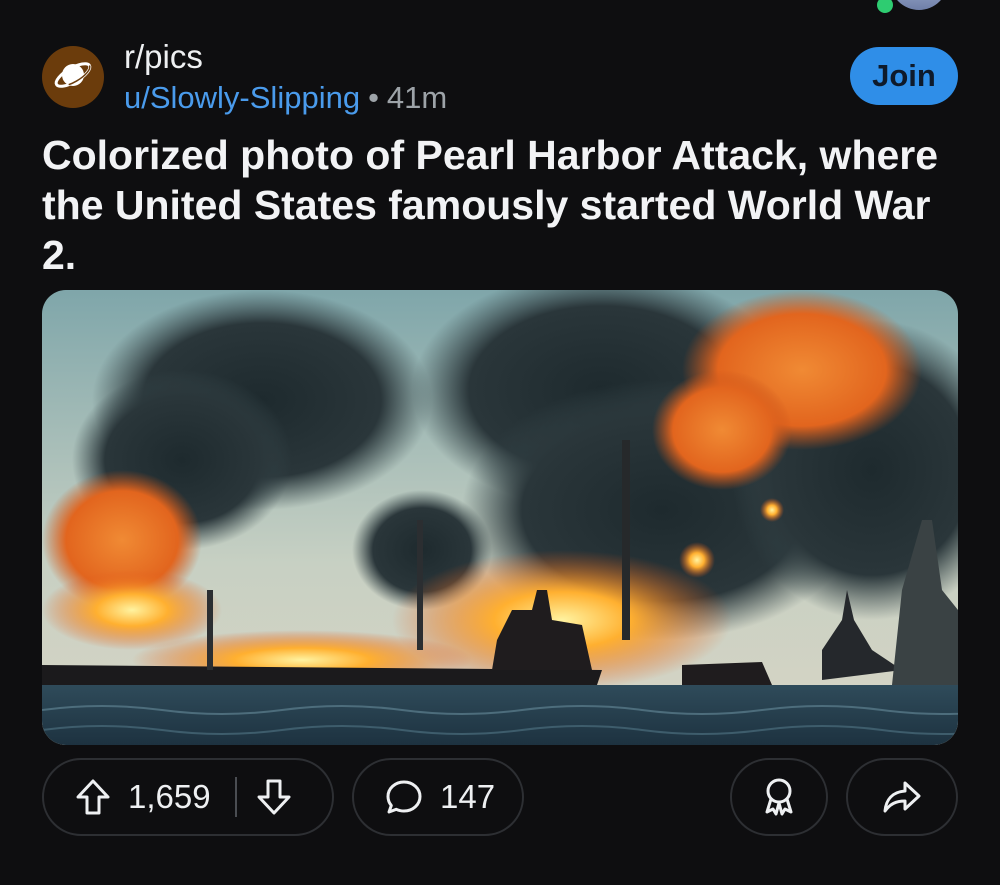 The height and width of the screenshot is (885, 1000). I want to click on comments-button: 147, so click(438, 797).